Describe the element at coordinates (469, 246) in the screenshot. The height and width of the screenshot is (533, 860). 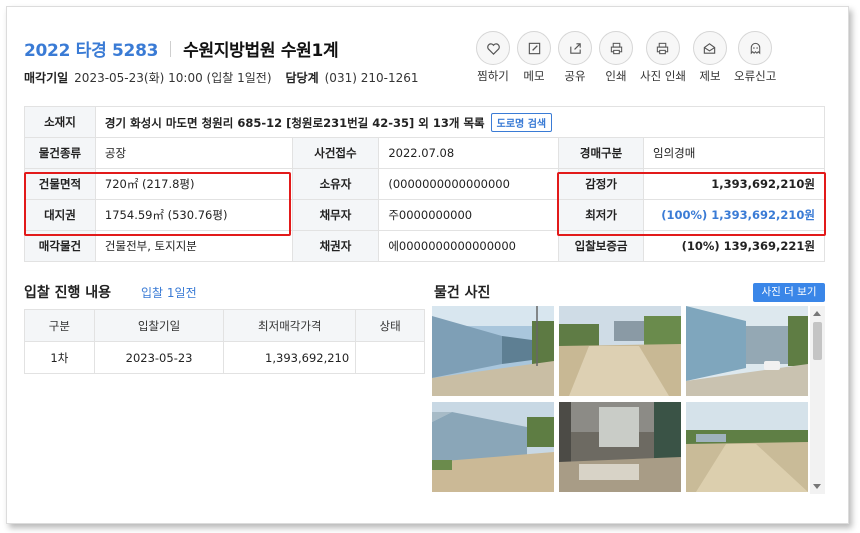
I see `cell-value: 에0000000000000000` at that location.